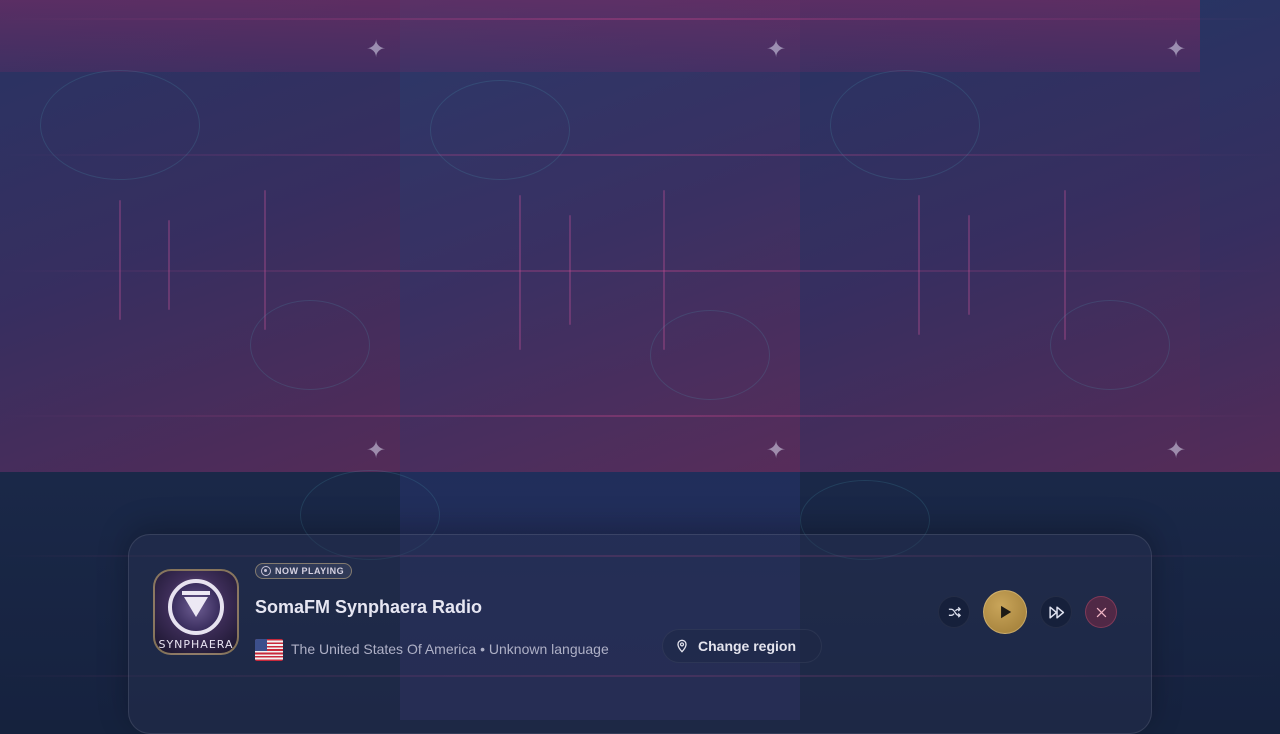 This screenshot has height=734, width=1280. Describe the element at coordinates (682, 646) in the screenshot. I see `location-pin-icon` at that location.